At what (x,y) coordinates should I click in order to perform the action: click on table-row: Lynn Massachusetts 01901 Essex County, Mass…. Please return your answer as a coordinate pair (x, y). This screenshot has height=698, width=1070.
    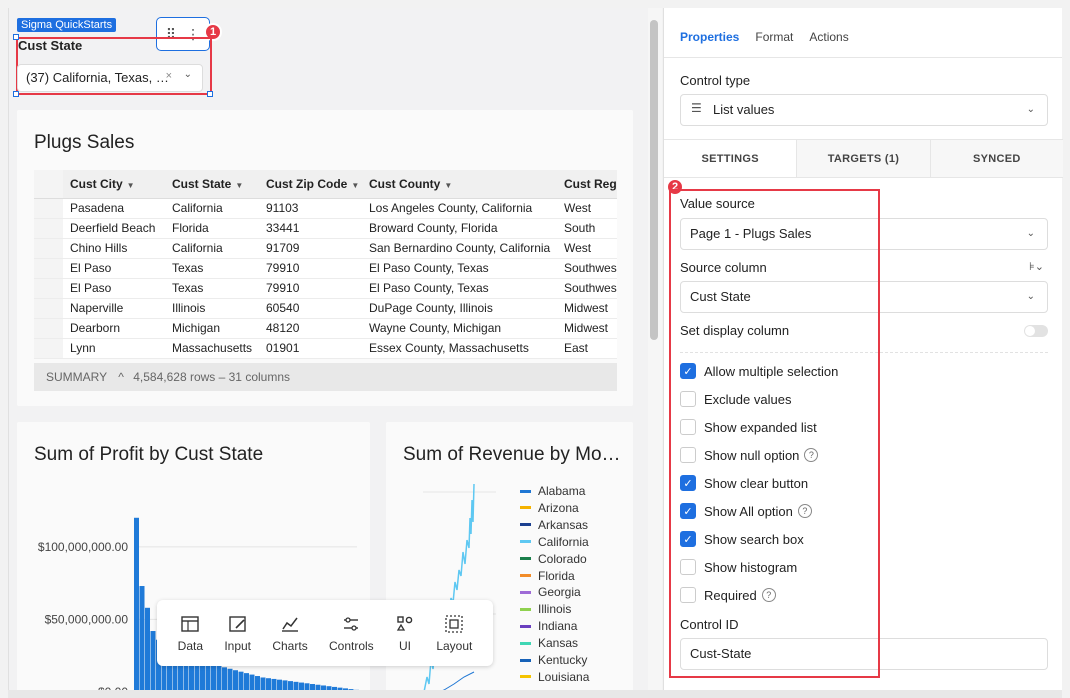
    Looking at the image, I should click on (325, 348).